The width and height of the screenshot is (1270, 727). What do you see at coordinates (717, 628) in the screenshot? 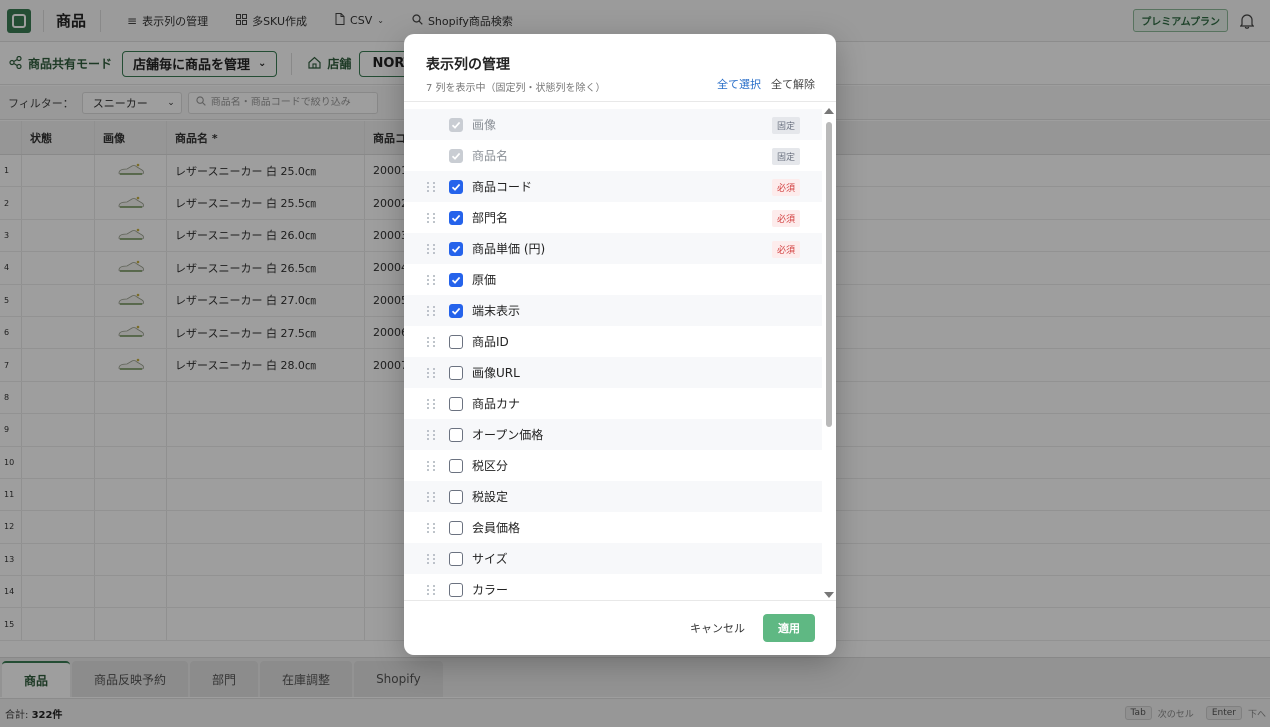
I see `cancel-button: キャンセル` at bounding box center [717, 628].